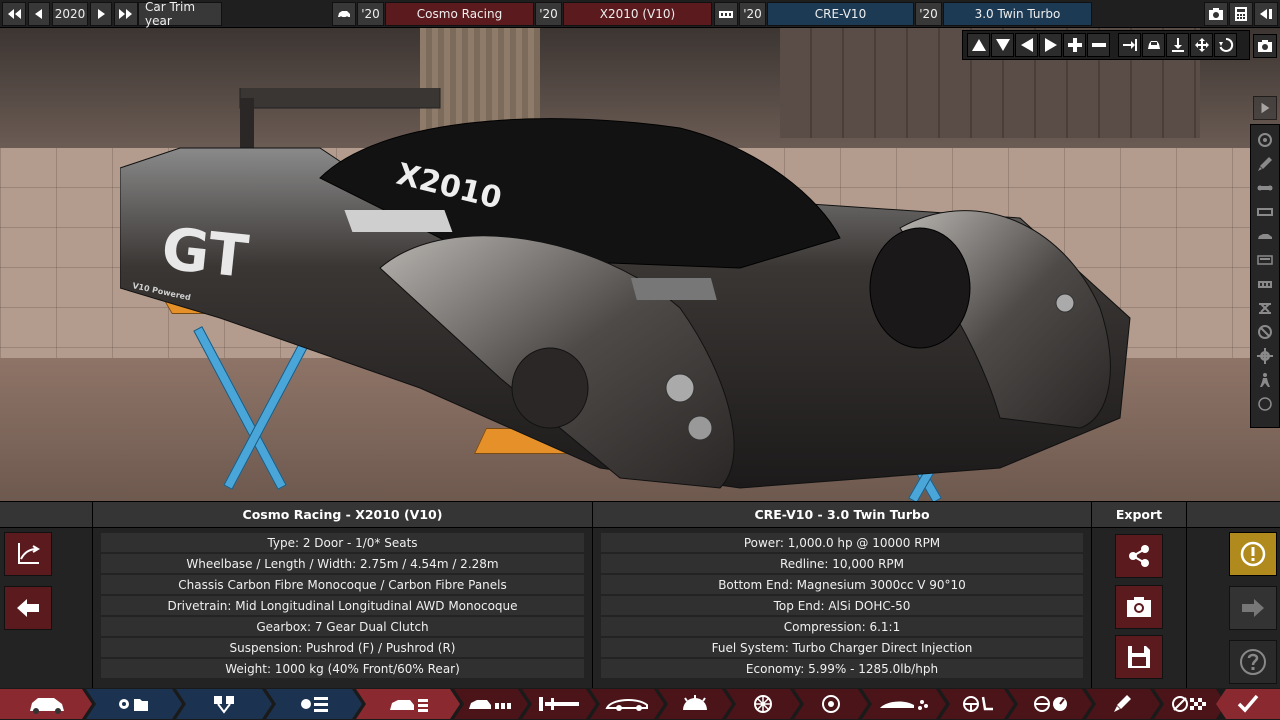 The image size is (1280, 720). Describe the element at coordinates (559, 704) in the screenshot. I see `nav-chassis` at that location.